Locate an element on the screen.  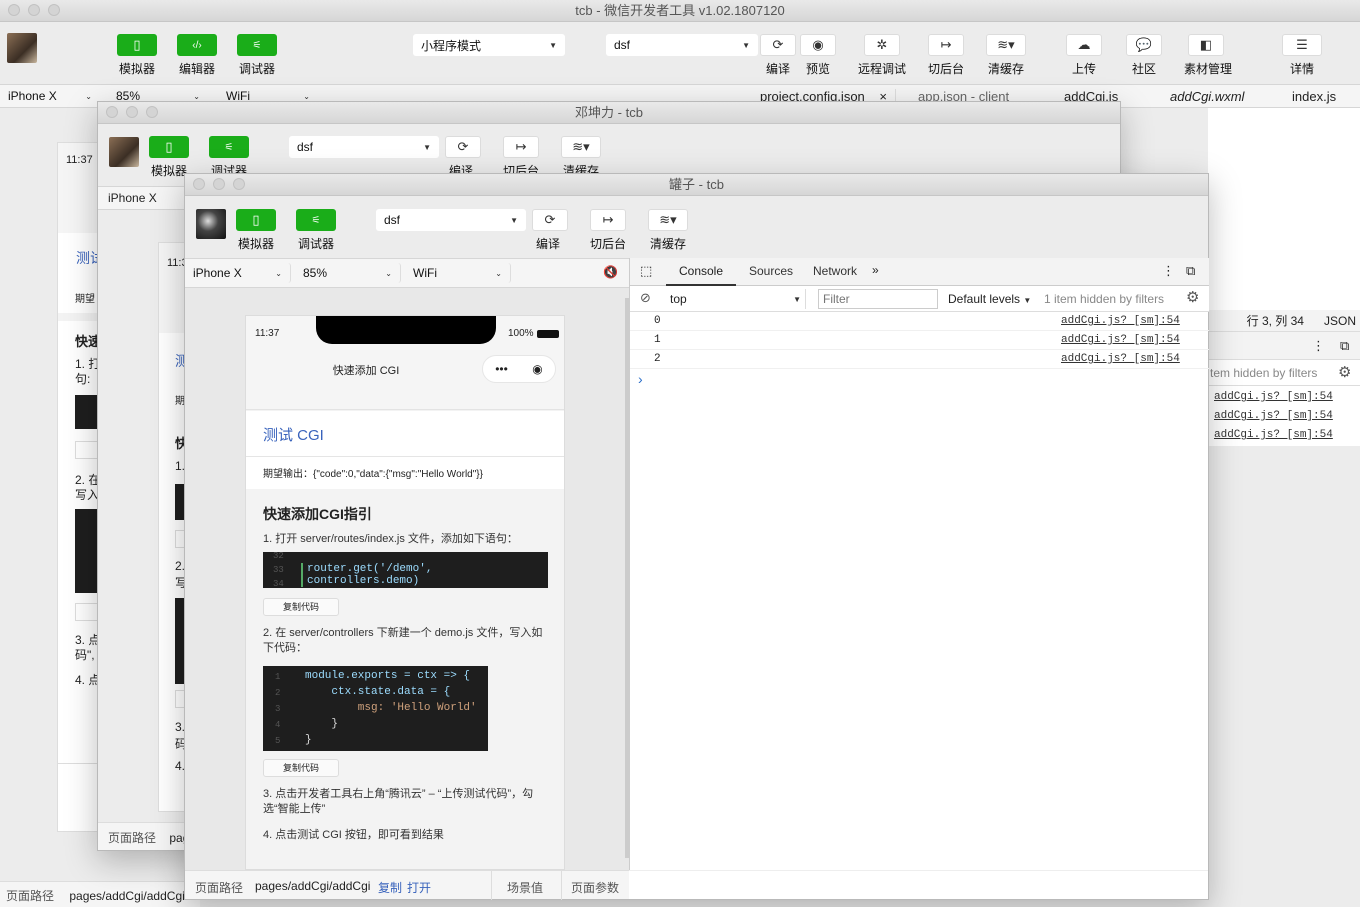
page-path-value: pages/addCgi/addCgi is located at coordinates (313, 886).